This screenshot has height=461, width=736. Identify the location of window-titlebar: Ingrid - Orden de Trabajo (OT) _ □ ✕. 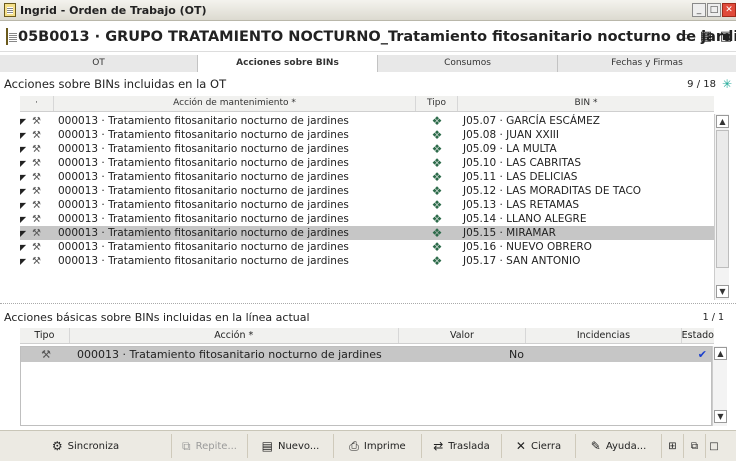
(368, 10).